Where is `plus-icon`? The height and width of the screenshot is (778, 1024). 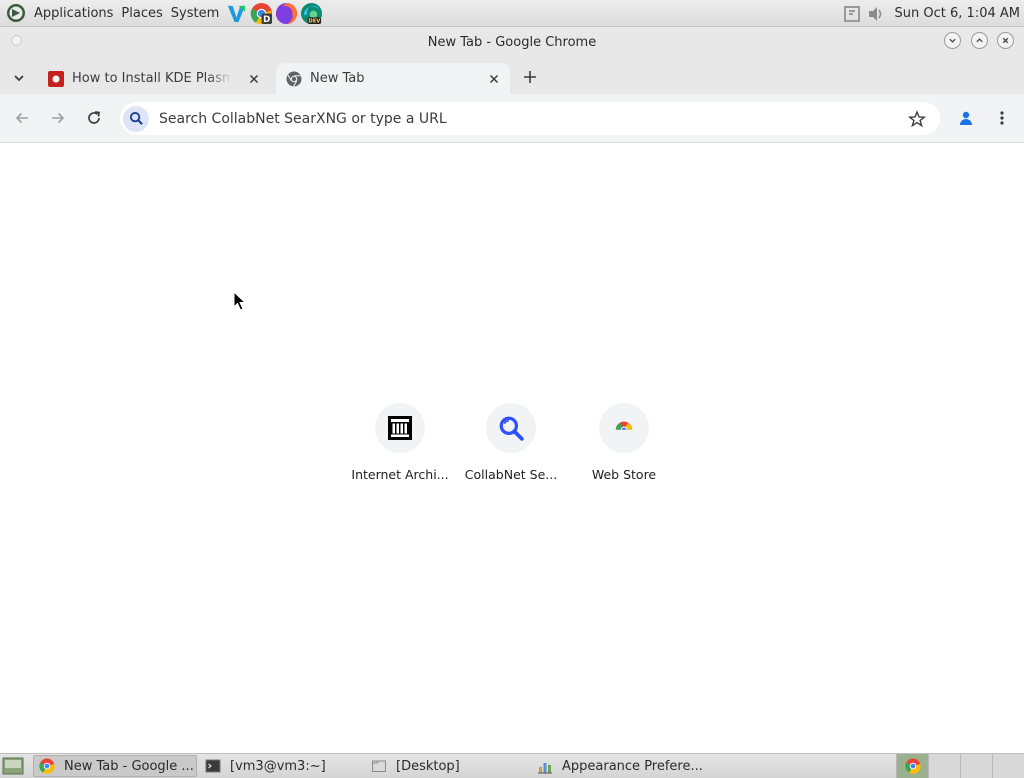 plus-icon is located at coordinates (530, 77).